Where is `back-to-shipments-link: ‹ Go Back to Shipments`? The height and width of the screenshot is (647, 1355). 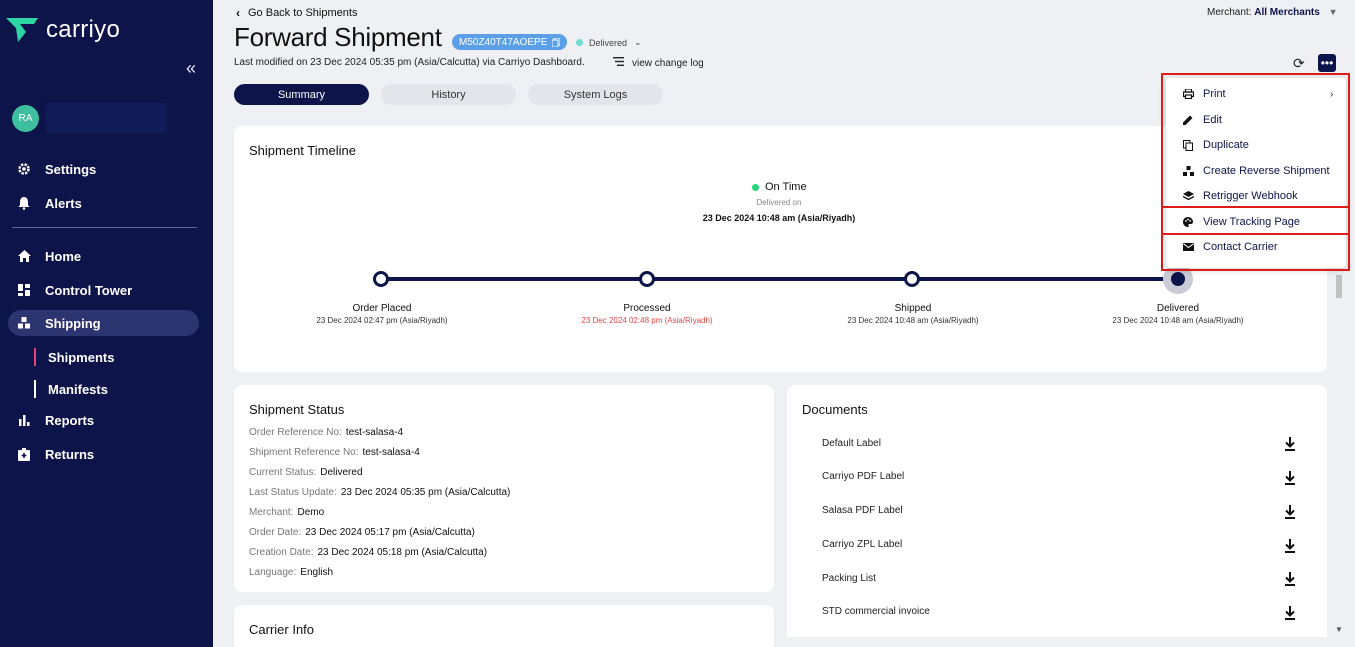
back-to-shipments-link: ‹ Go Back to Shipments is located at coordinates (296, 13).